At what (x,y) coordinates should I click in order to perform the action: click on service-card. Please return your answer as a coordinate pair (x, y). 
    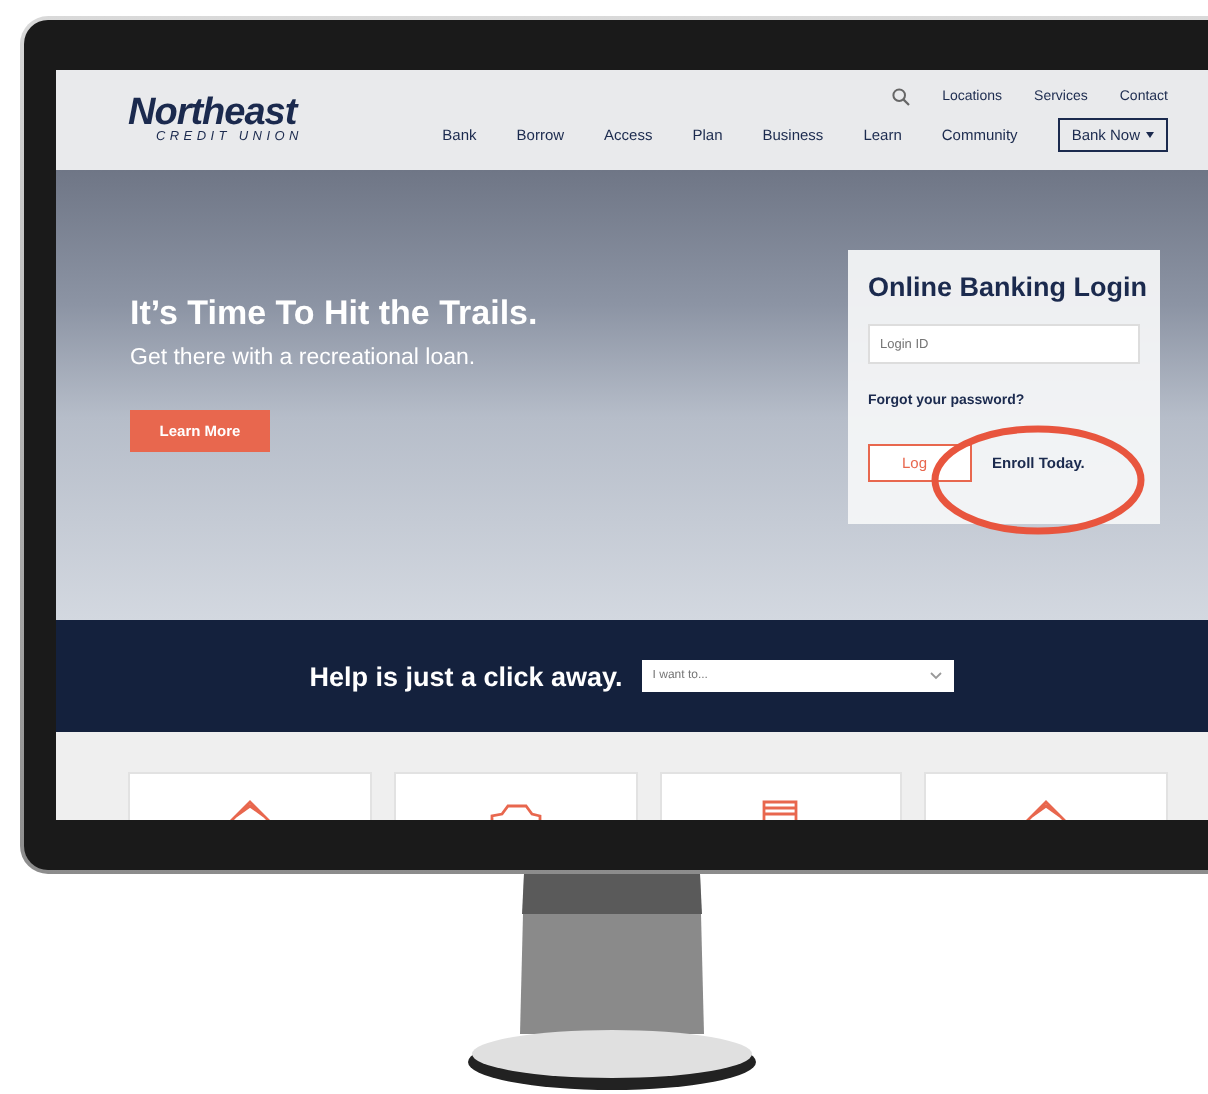
    Looking at the image, I should click on (781, 796).